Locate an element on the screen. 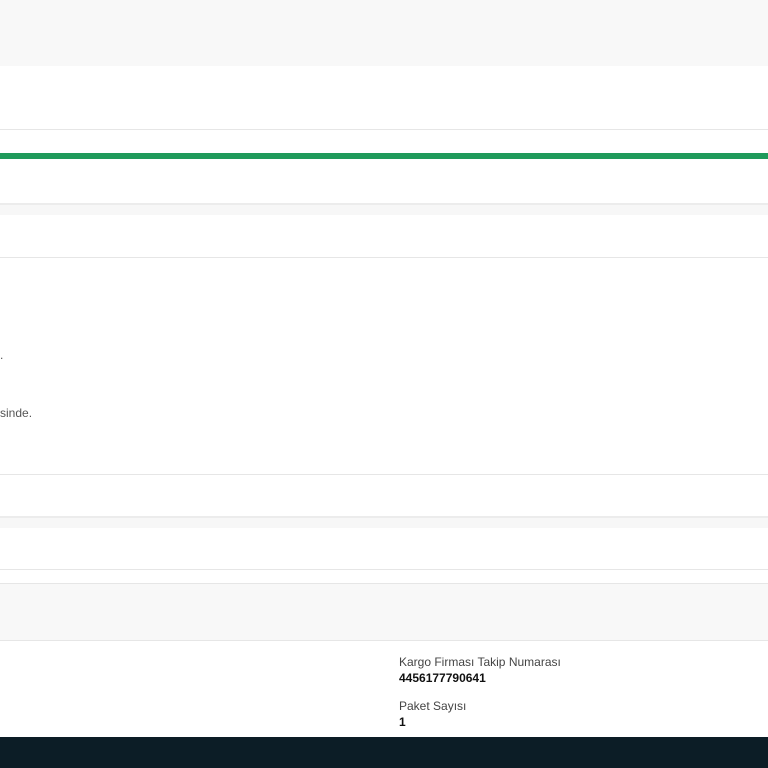 Image resolution: width=768 pixels, height=768 pixels. package-count-label: Paket Sayısı is located at coordinates (433, 706).